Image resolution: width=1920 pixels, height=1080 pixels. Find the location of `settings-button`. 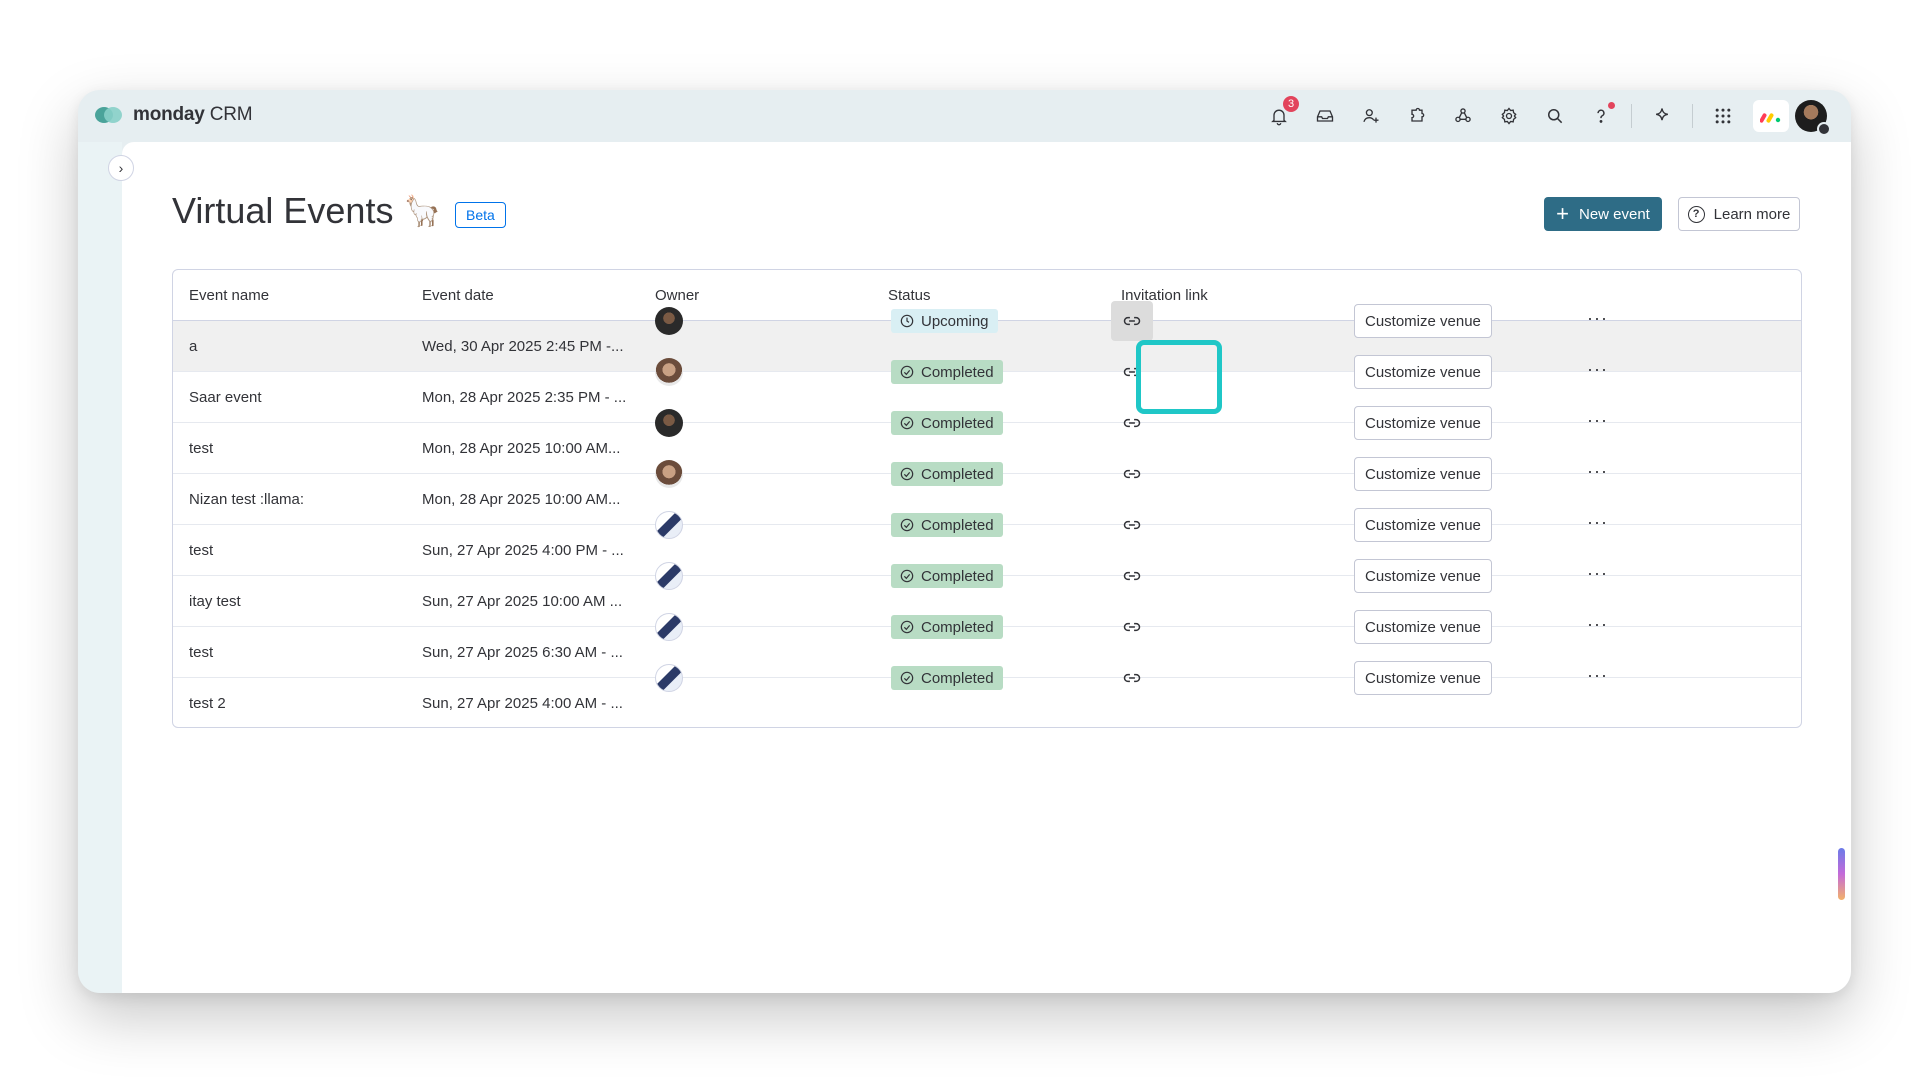

settings-button is located at coordinates (1509, 116).